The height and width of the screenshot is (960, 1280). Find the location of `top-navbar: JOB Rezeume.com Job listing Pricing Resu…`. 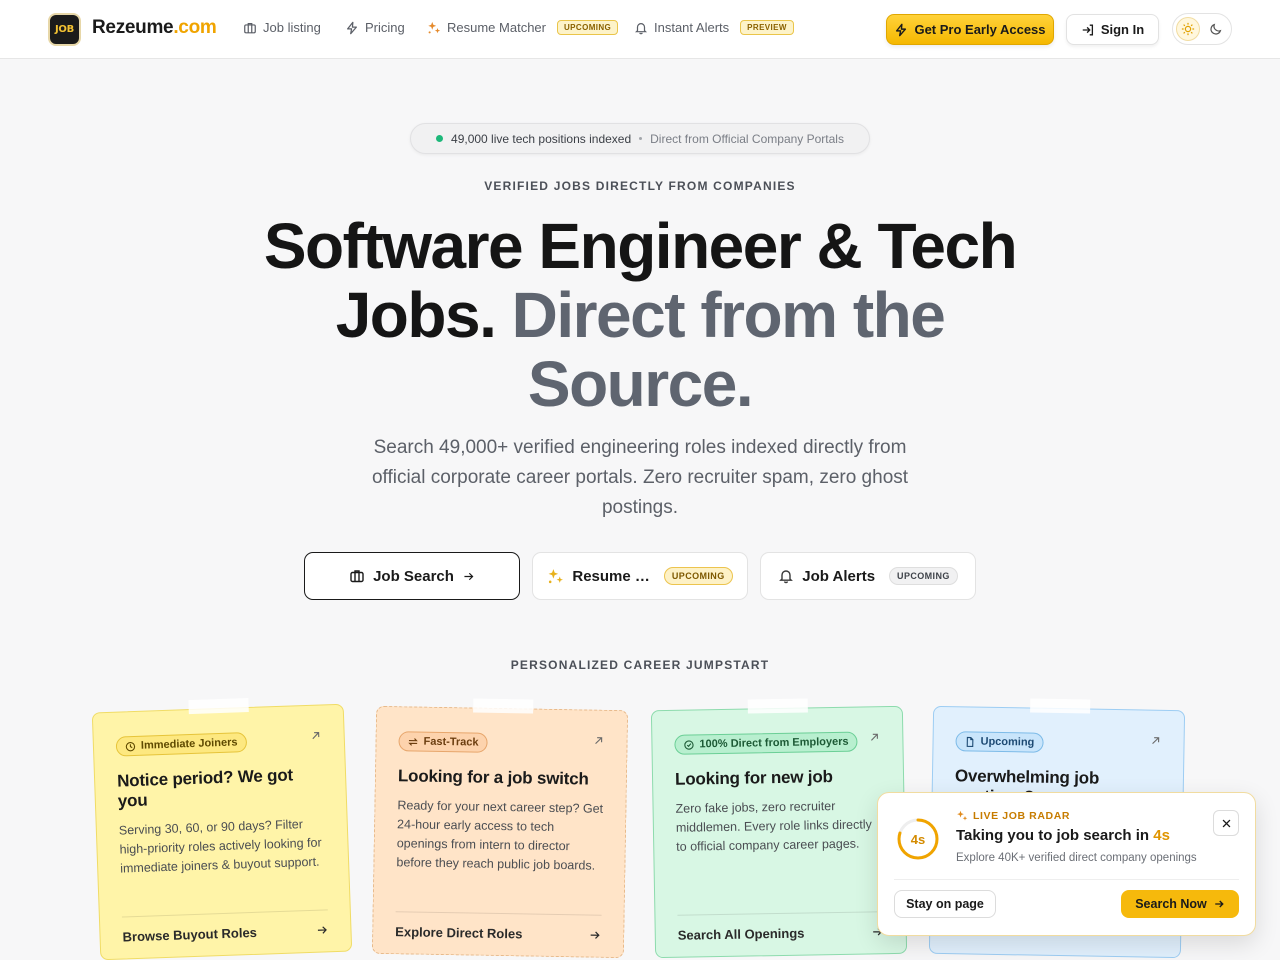

top-navbar: JOB Rezeume.com Job listing Pricing Resu… is located at coordinates (640, 29).